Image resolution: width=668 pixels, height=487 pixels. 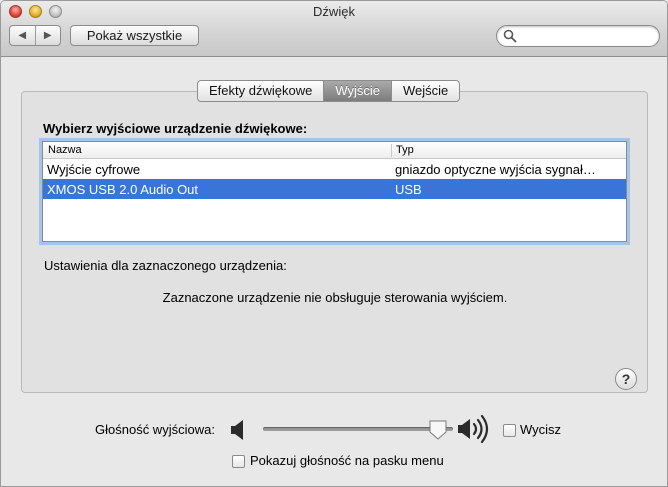 I want to click on show-all-button: Pokaż wszystkie, so click(x=134, y=35).